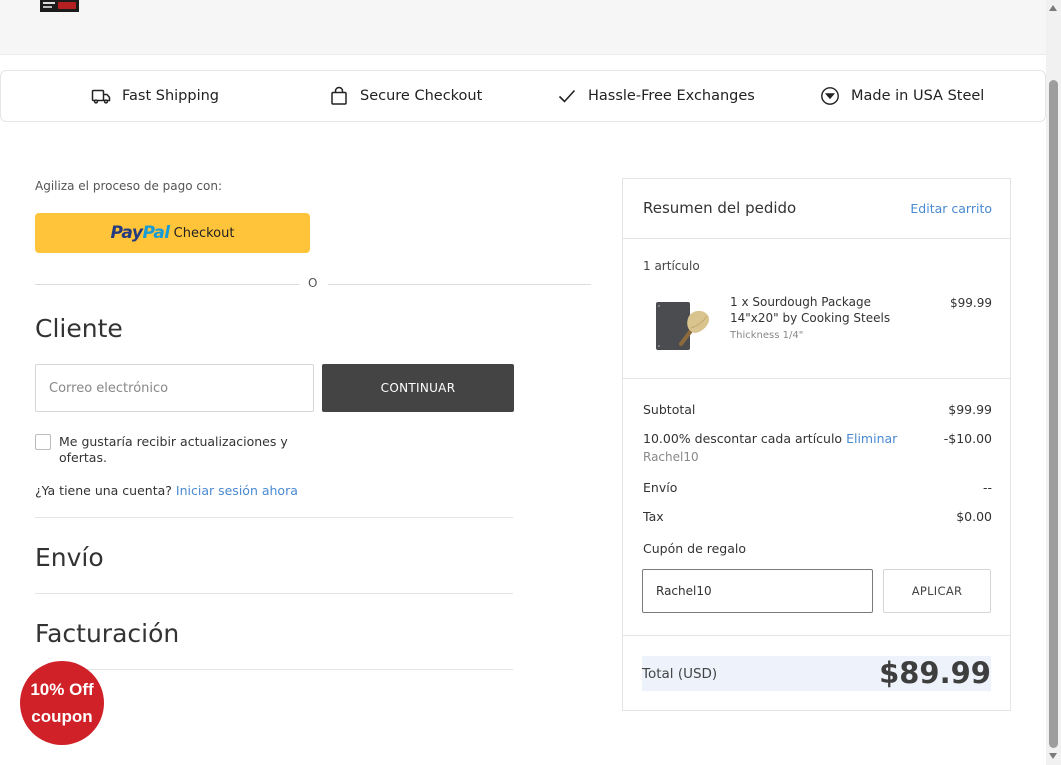 The height and width of the screenshot is (765, 1061). What do you see at coordinates (101, 96) in the screenshot?
I see `truck-icon` at bounding box center [101, 96].